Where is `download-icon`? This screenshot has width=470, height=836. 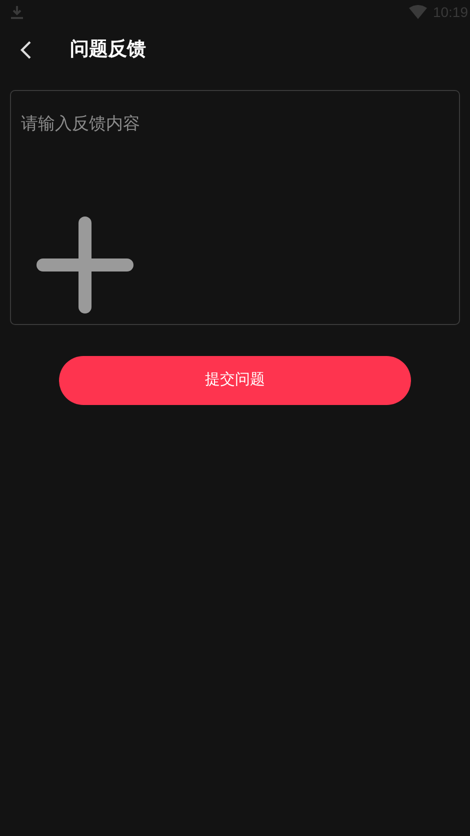 download-icon is located at coordinates (17, 12).